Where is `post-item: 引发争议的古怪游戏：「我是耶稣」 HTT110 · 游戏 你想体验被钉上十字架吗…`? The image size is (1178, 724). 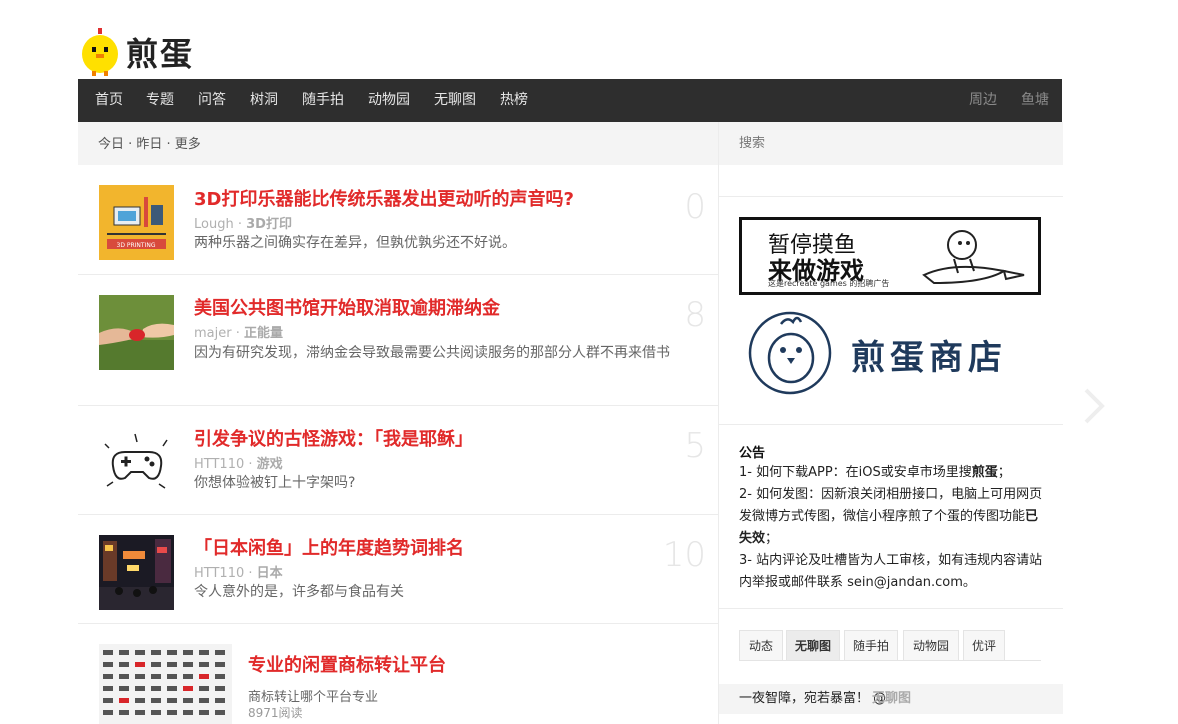 post-item: 引发争议的古怪游戏：「我是耶稣」 HTT110 · 游戏 你想体验被钉上十字架吗… is located at coordinates (398, 460).